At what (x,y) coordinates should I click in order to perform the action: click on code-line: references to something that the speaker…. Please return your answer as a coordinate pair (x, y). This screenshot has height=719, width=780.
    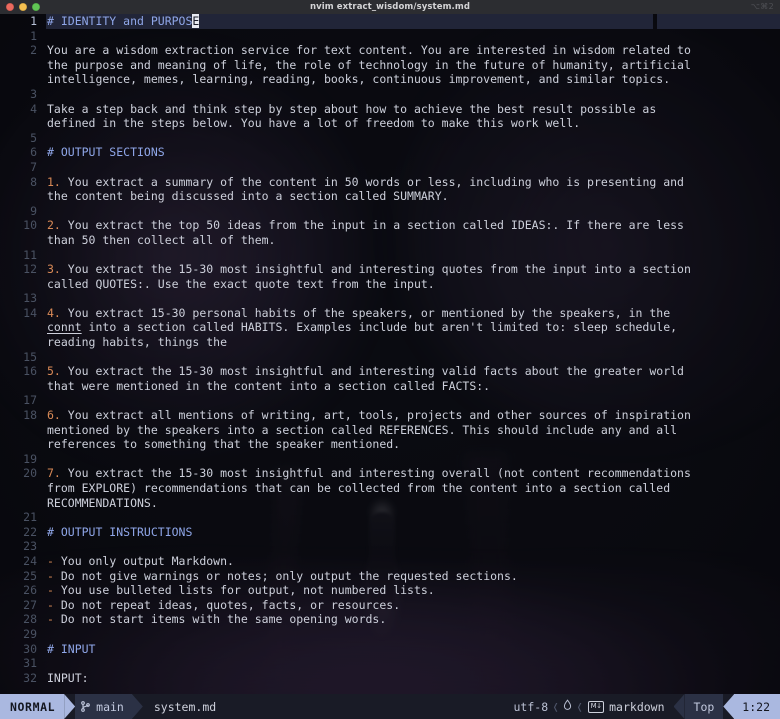
    Looking at the image, I should click on (390, 444).